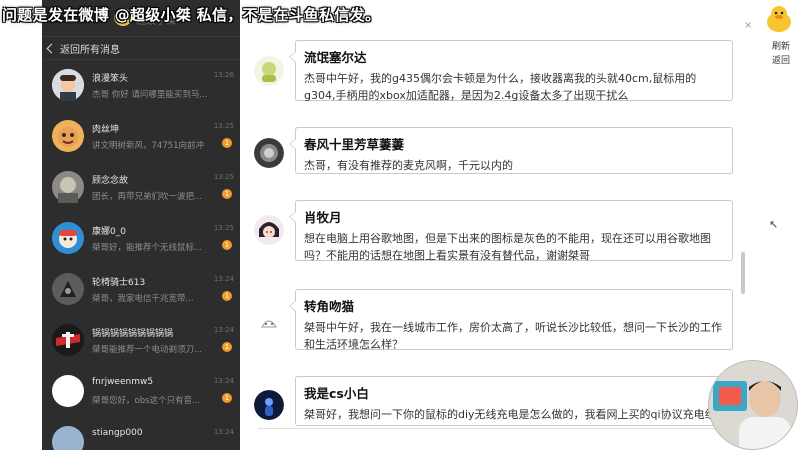 The image size is (800, 450). Describe the element at coordinates (408, 165) in the screenshot. I see `message-text: 杰哥，有没有推荐的麦克风啊，千元以内的` at that location.